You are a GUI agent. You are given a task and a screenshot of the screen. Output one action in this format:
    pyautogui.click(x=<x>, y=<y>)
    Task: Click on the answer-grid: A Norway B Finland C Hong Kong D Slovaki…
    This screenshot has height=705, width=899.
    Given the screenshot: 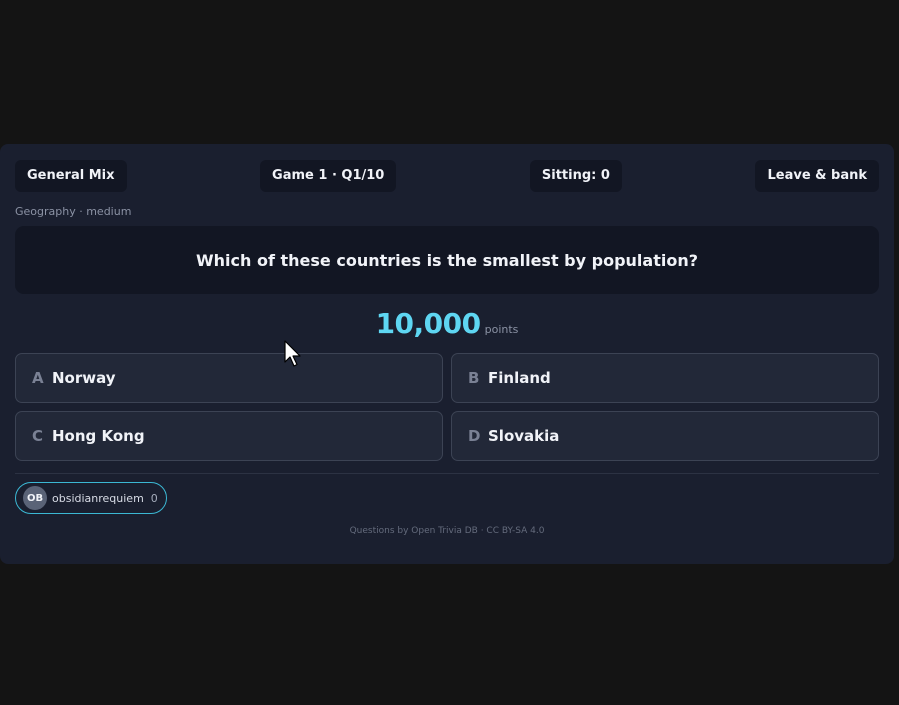 What is the action you would take?
    pyautogui.click(x=447, y=407)
    